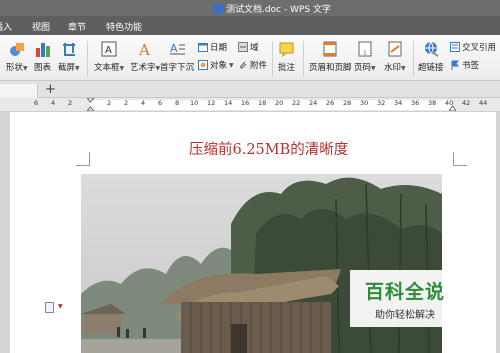 The image size is (500, 353). Describe the element at coordinates (124, 26) in the screenshot. I see `menu-features: 特色功能` at that location.